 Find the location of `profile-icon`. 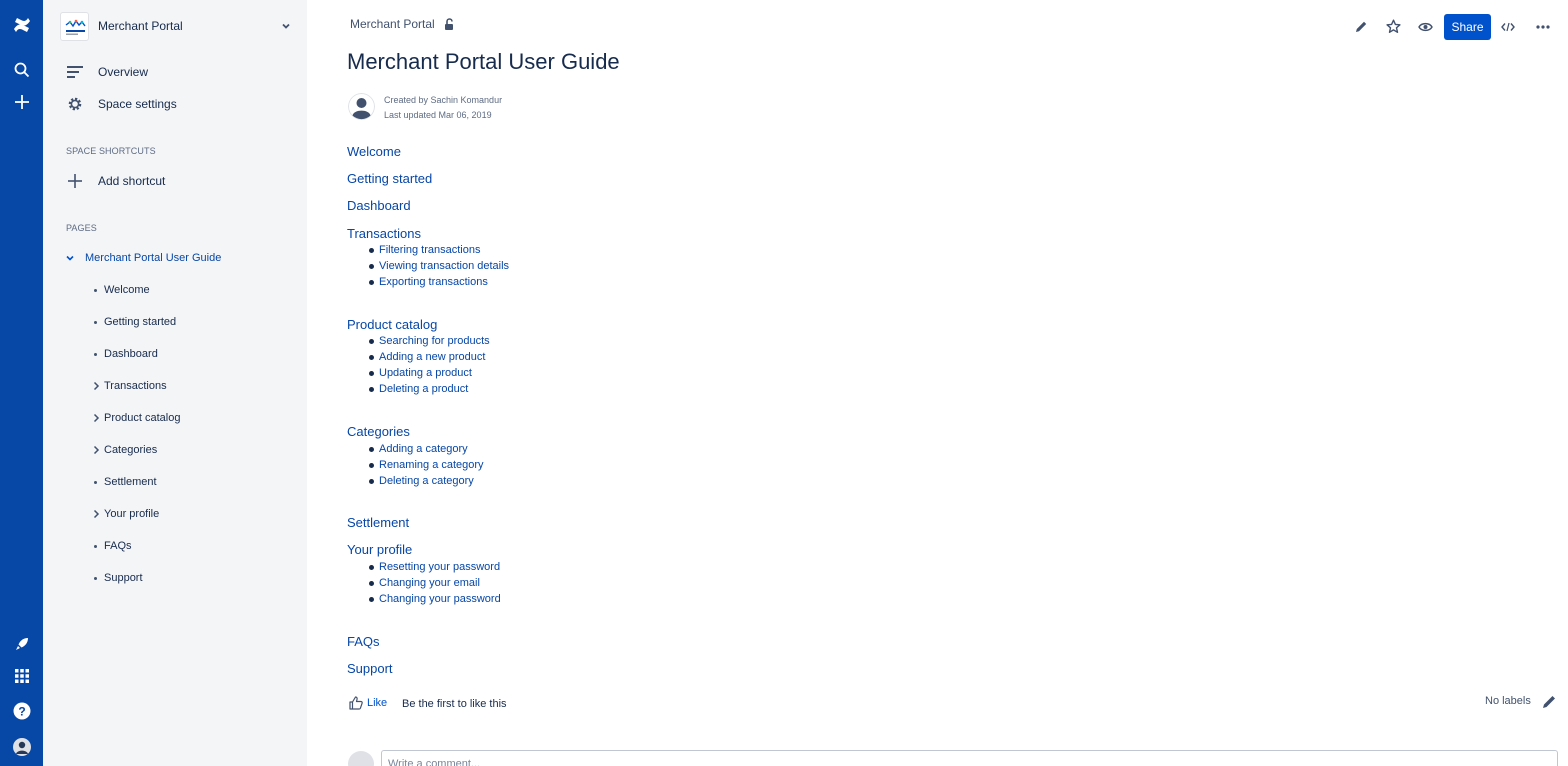

profile-icon is located at coordinates (21, 747).